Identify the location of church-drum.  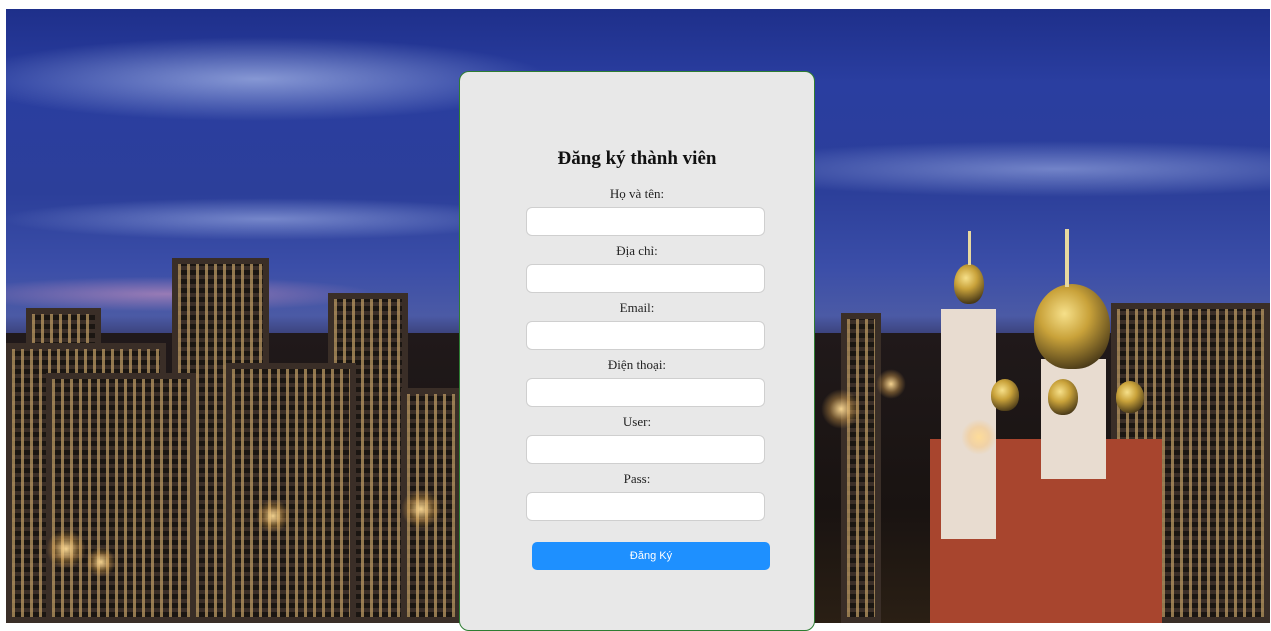
(1073, 419).